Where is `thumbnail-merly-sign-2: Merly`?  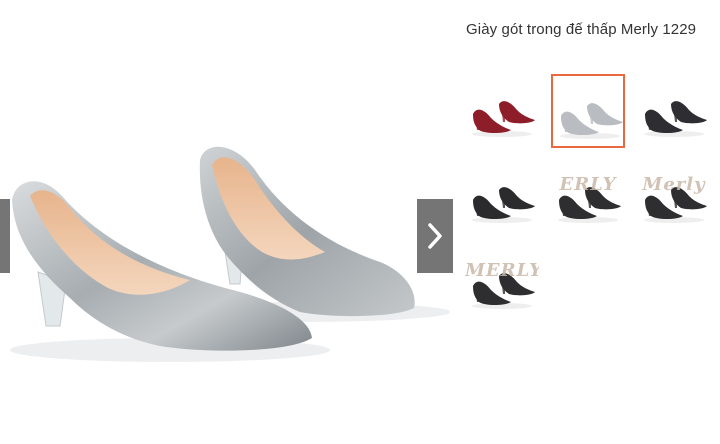
thumbnail-merly-sign-2: Merly is located at coordinates (674, 197).